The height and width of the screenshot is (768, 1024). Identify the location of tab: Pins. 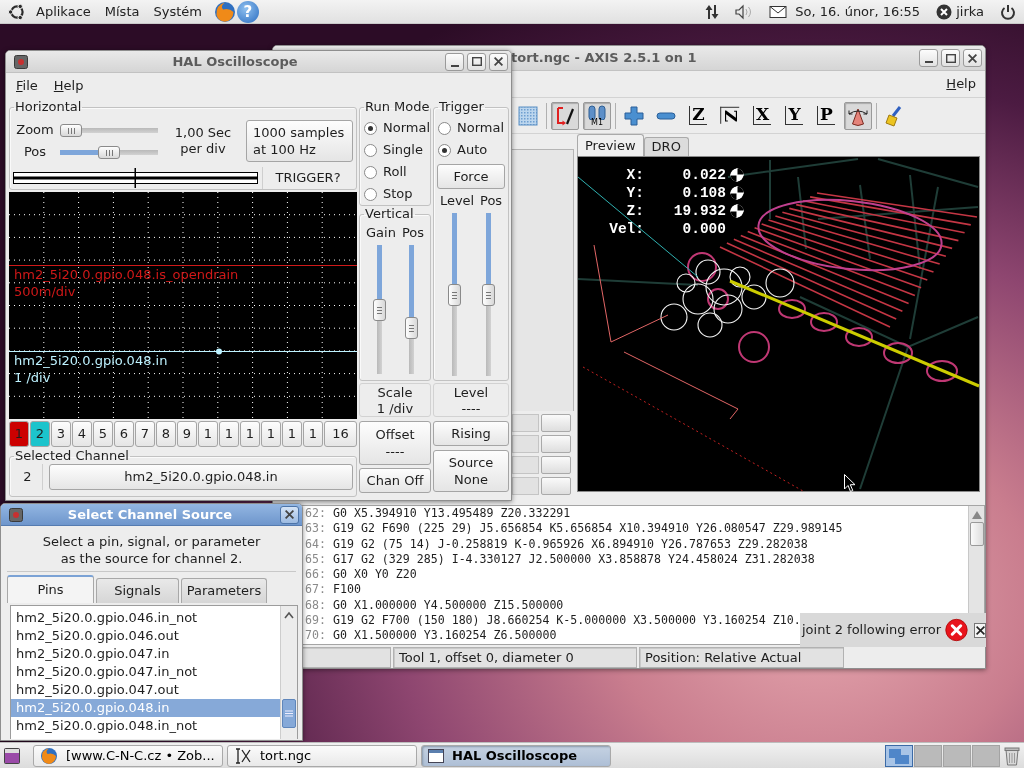
(50, 589).